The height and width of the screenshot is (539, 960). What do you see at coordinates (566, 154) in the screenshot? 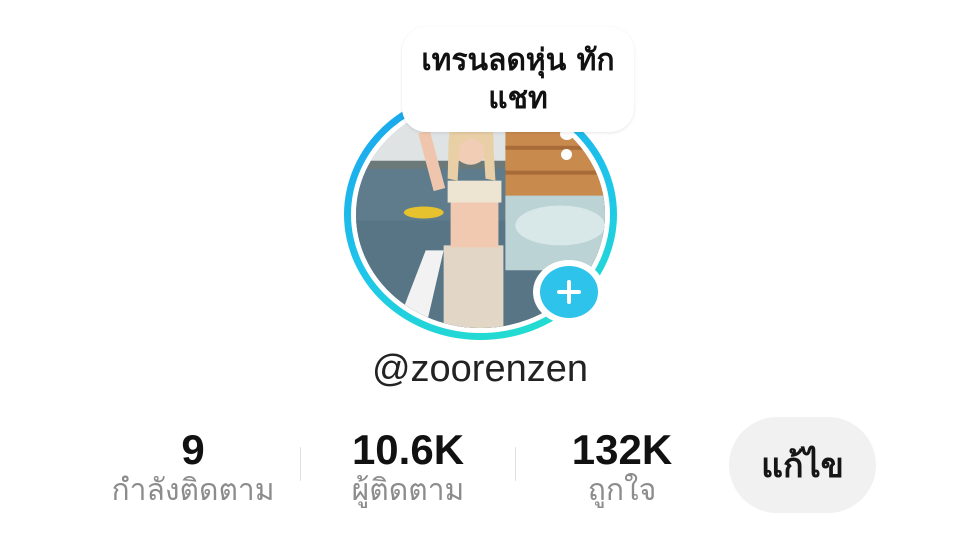
I see `bubble-tail-dot` at bounding box center [566, 154].